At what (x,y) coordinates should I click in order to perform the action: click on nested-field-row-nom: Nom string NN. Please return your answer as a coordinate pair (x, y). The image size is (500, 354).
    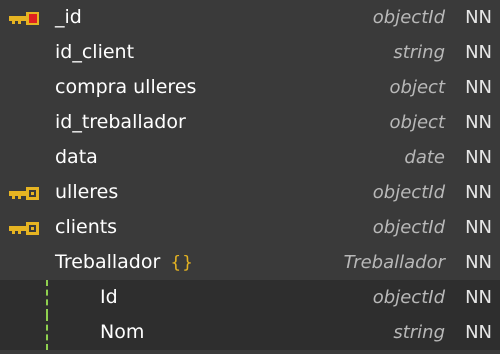
    Looking at the image, I should click on (250, 332).